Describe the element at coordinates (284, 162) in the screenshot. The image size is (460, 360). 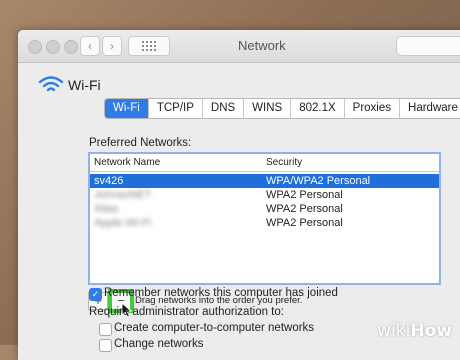
I see `column-security: Security` at that location.